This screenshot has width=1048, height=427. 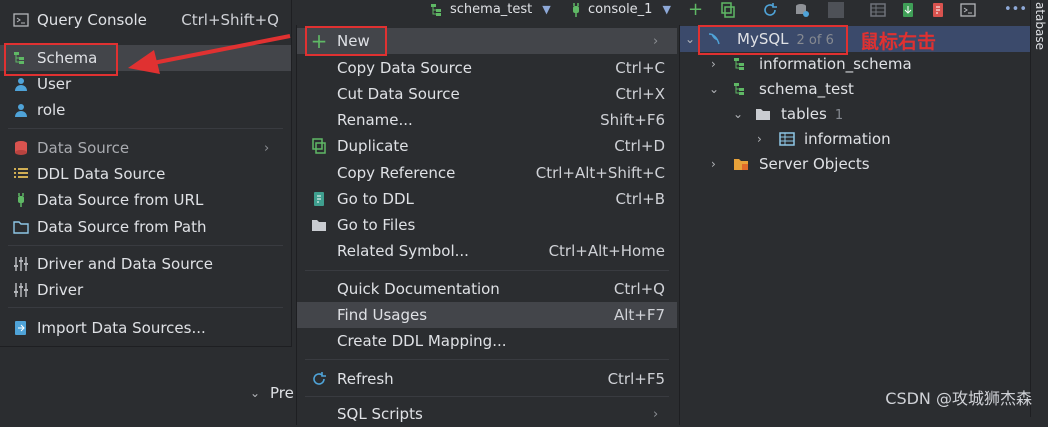 I want to click on server-objects-folder-icon, so click(x=741, y=164).